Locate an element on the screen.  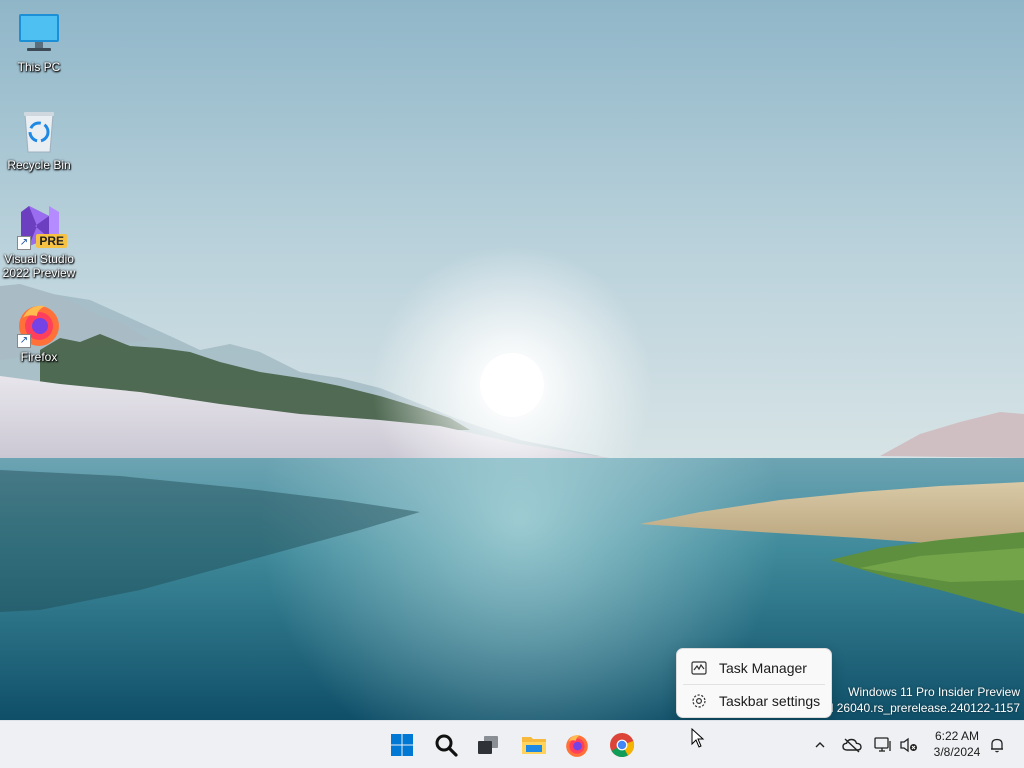
volume-button is located at coordinates (909, 745).